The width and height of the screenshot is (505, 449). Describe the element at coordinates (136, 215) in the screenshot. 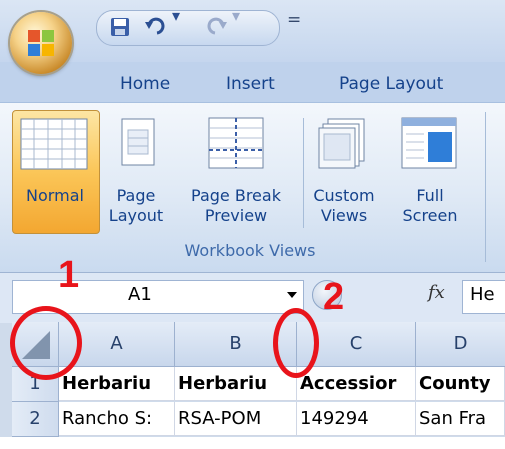

I see `page-layout-label-2: Layout` at that location.